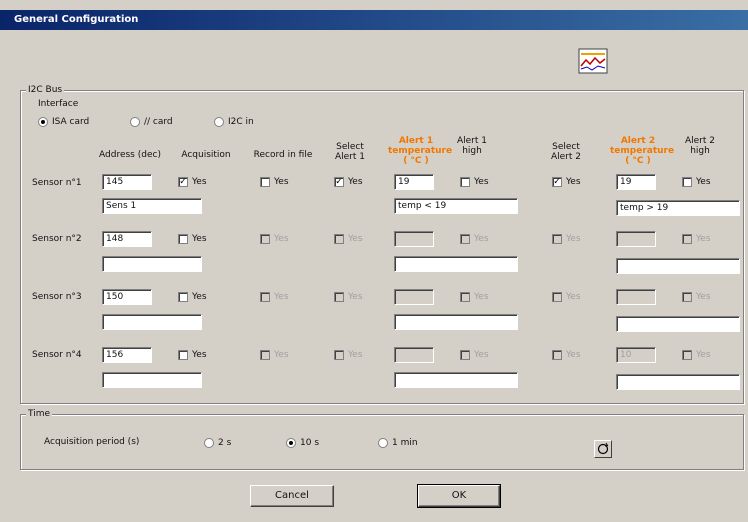 This screenshot has height=522, width=748. What do you see at coordinates (217, 443) in the screenshot?
I see `period-radio-2s: 2 s` at bounding box center [217, 443].